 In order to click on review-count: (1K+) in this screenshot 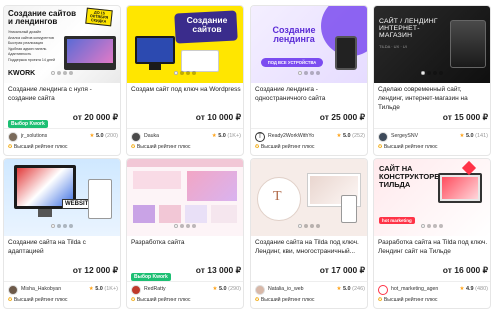, I will do `click(234, 136)`.